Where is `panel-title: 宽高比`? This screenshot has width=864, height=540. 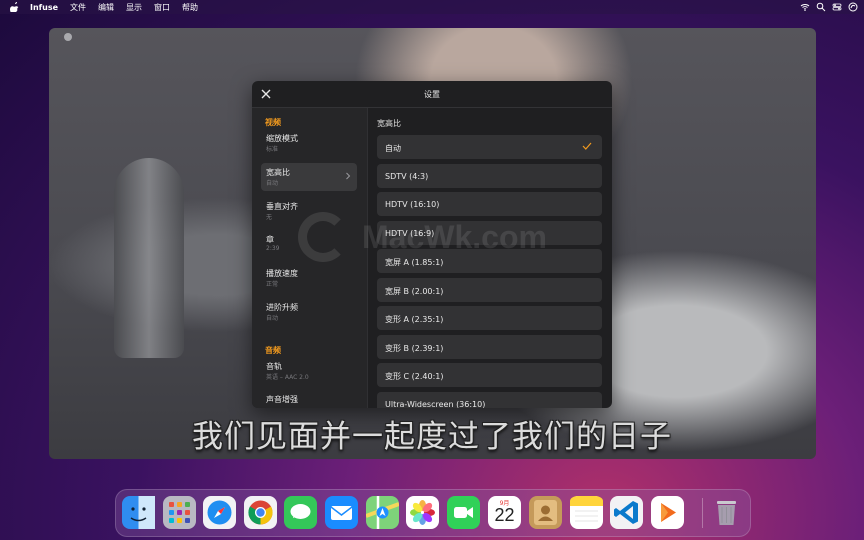 panel-title: 宽高比 is located at coordinates (389, 123).